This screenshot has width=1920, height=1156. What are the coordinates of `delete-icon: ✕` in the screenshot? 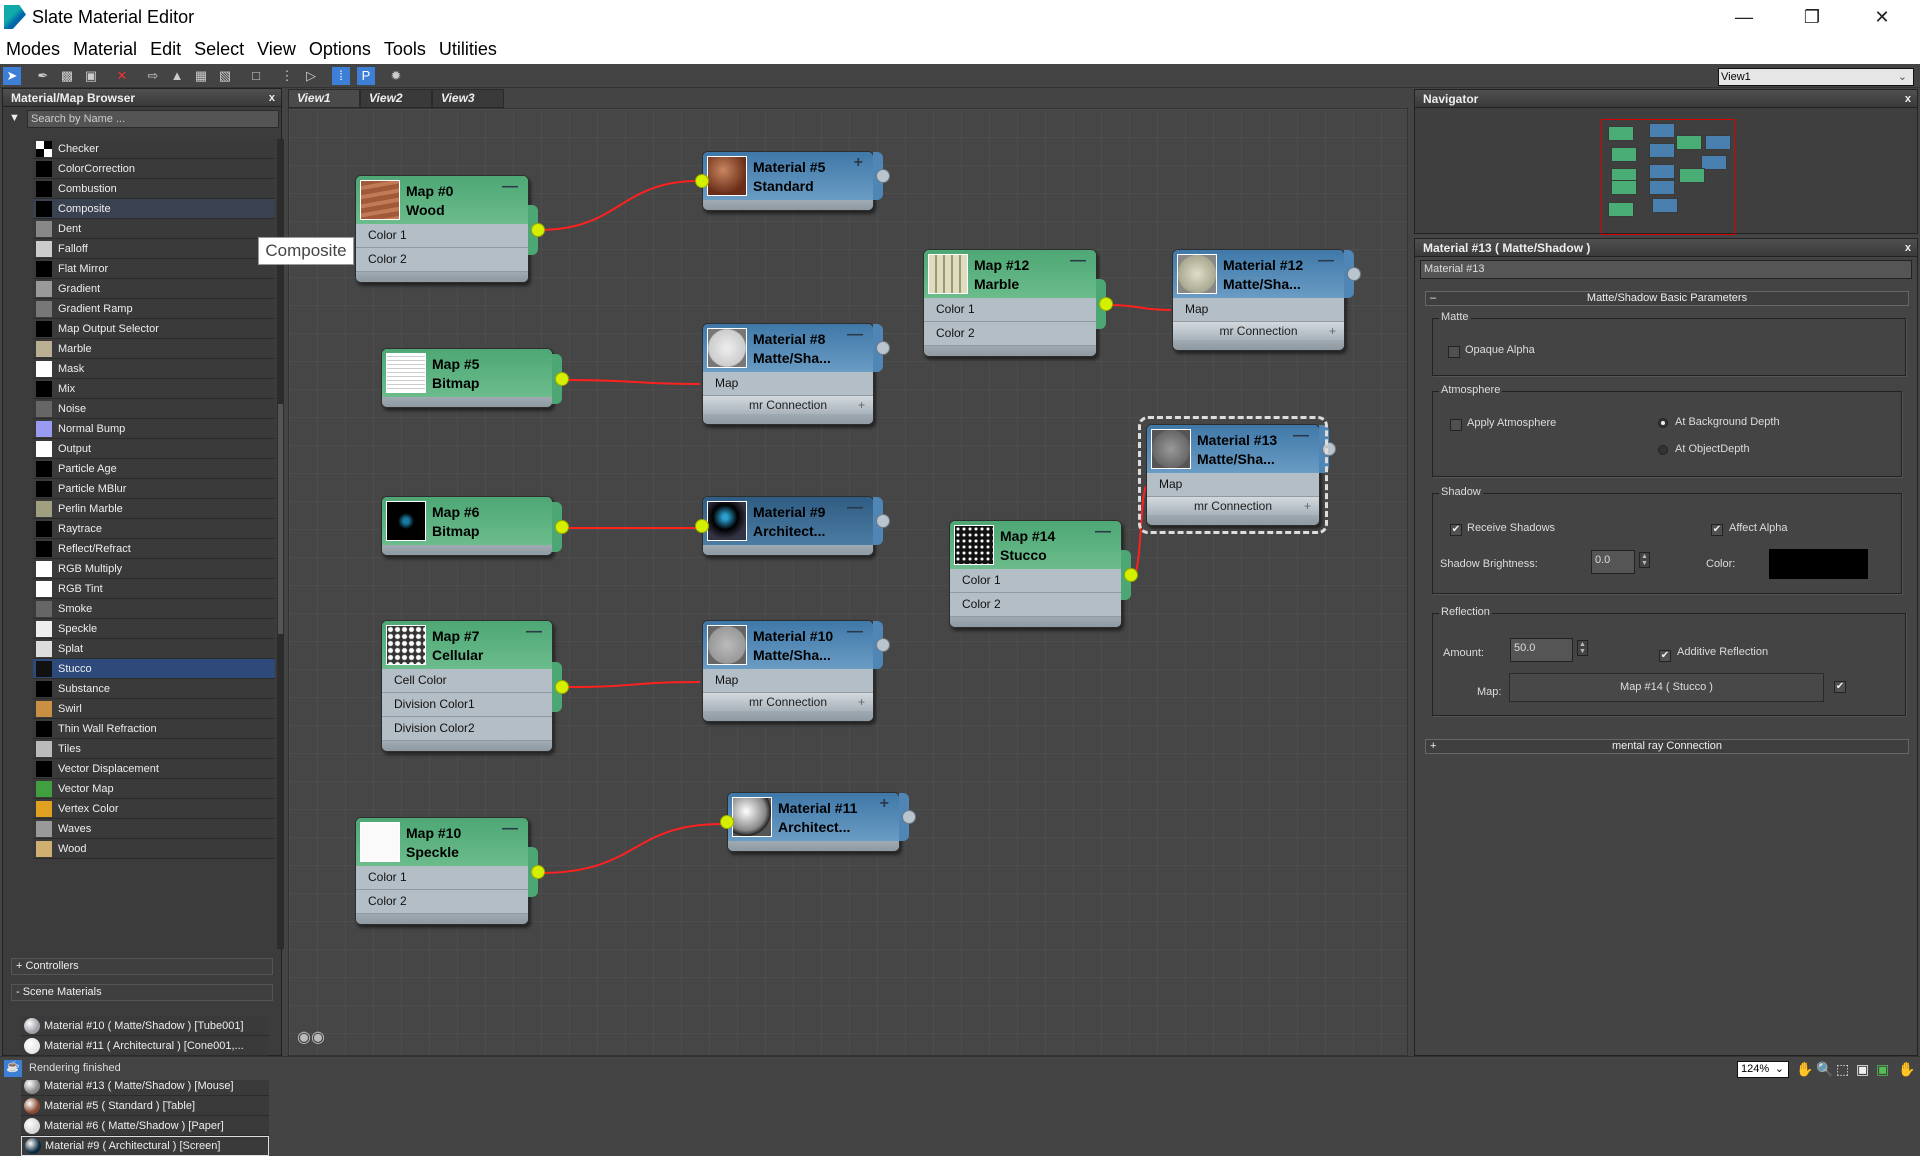 It's located at (122, 76).